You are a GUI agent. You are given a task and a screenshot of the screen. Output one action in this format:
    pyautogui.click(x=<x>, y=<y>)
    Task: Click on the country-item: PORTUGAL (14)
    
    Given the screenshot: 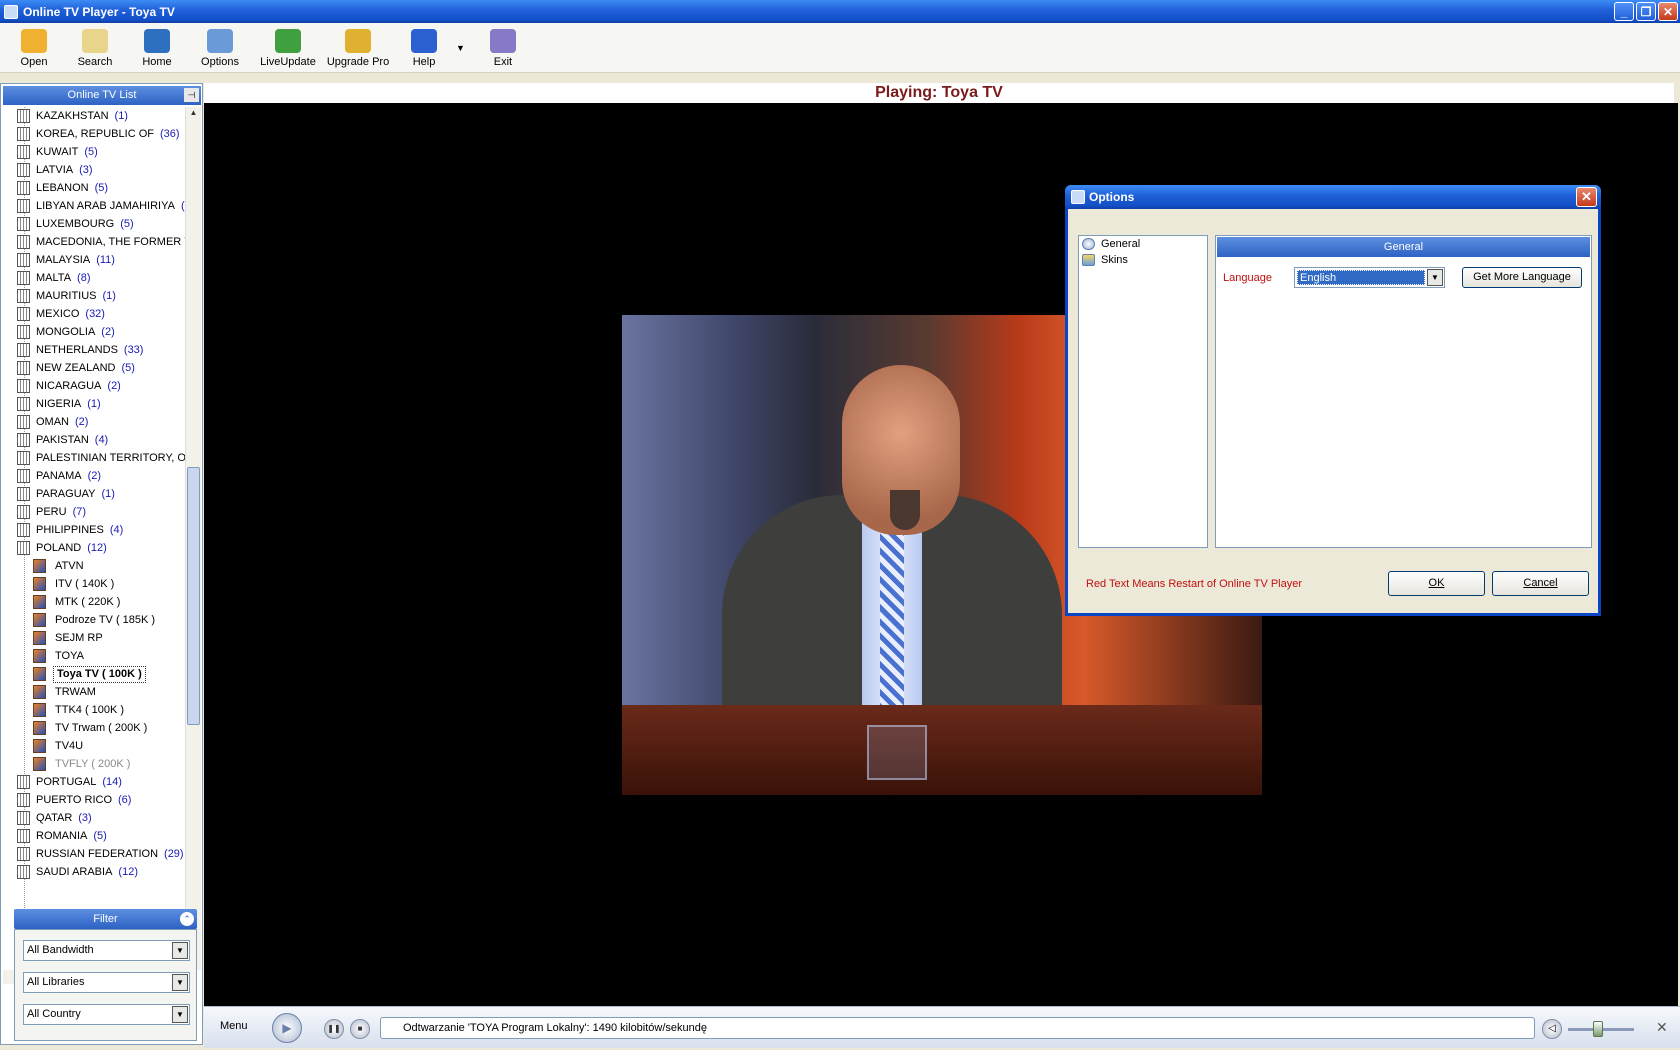 What is the action you would take?
    pyautogui.click(x=94, y=782)
    